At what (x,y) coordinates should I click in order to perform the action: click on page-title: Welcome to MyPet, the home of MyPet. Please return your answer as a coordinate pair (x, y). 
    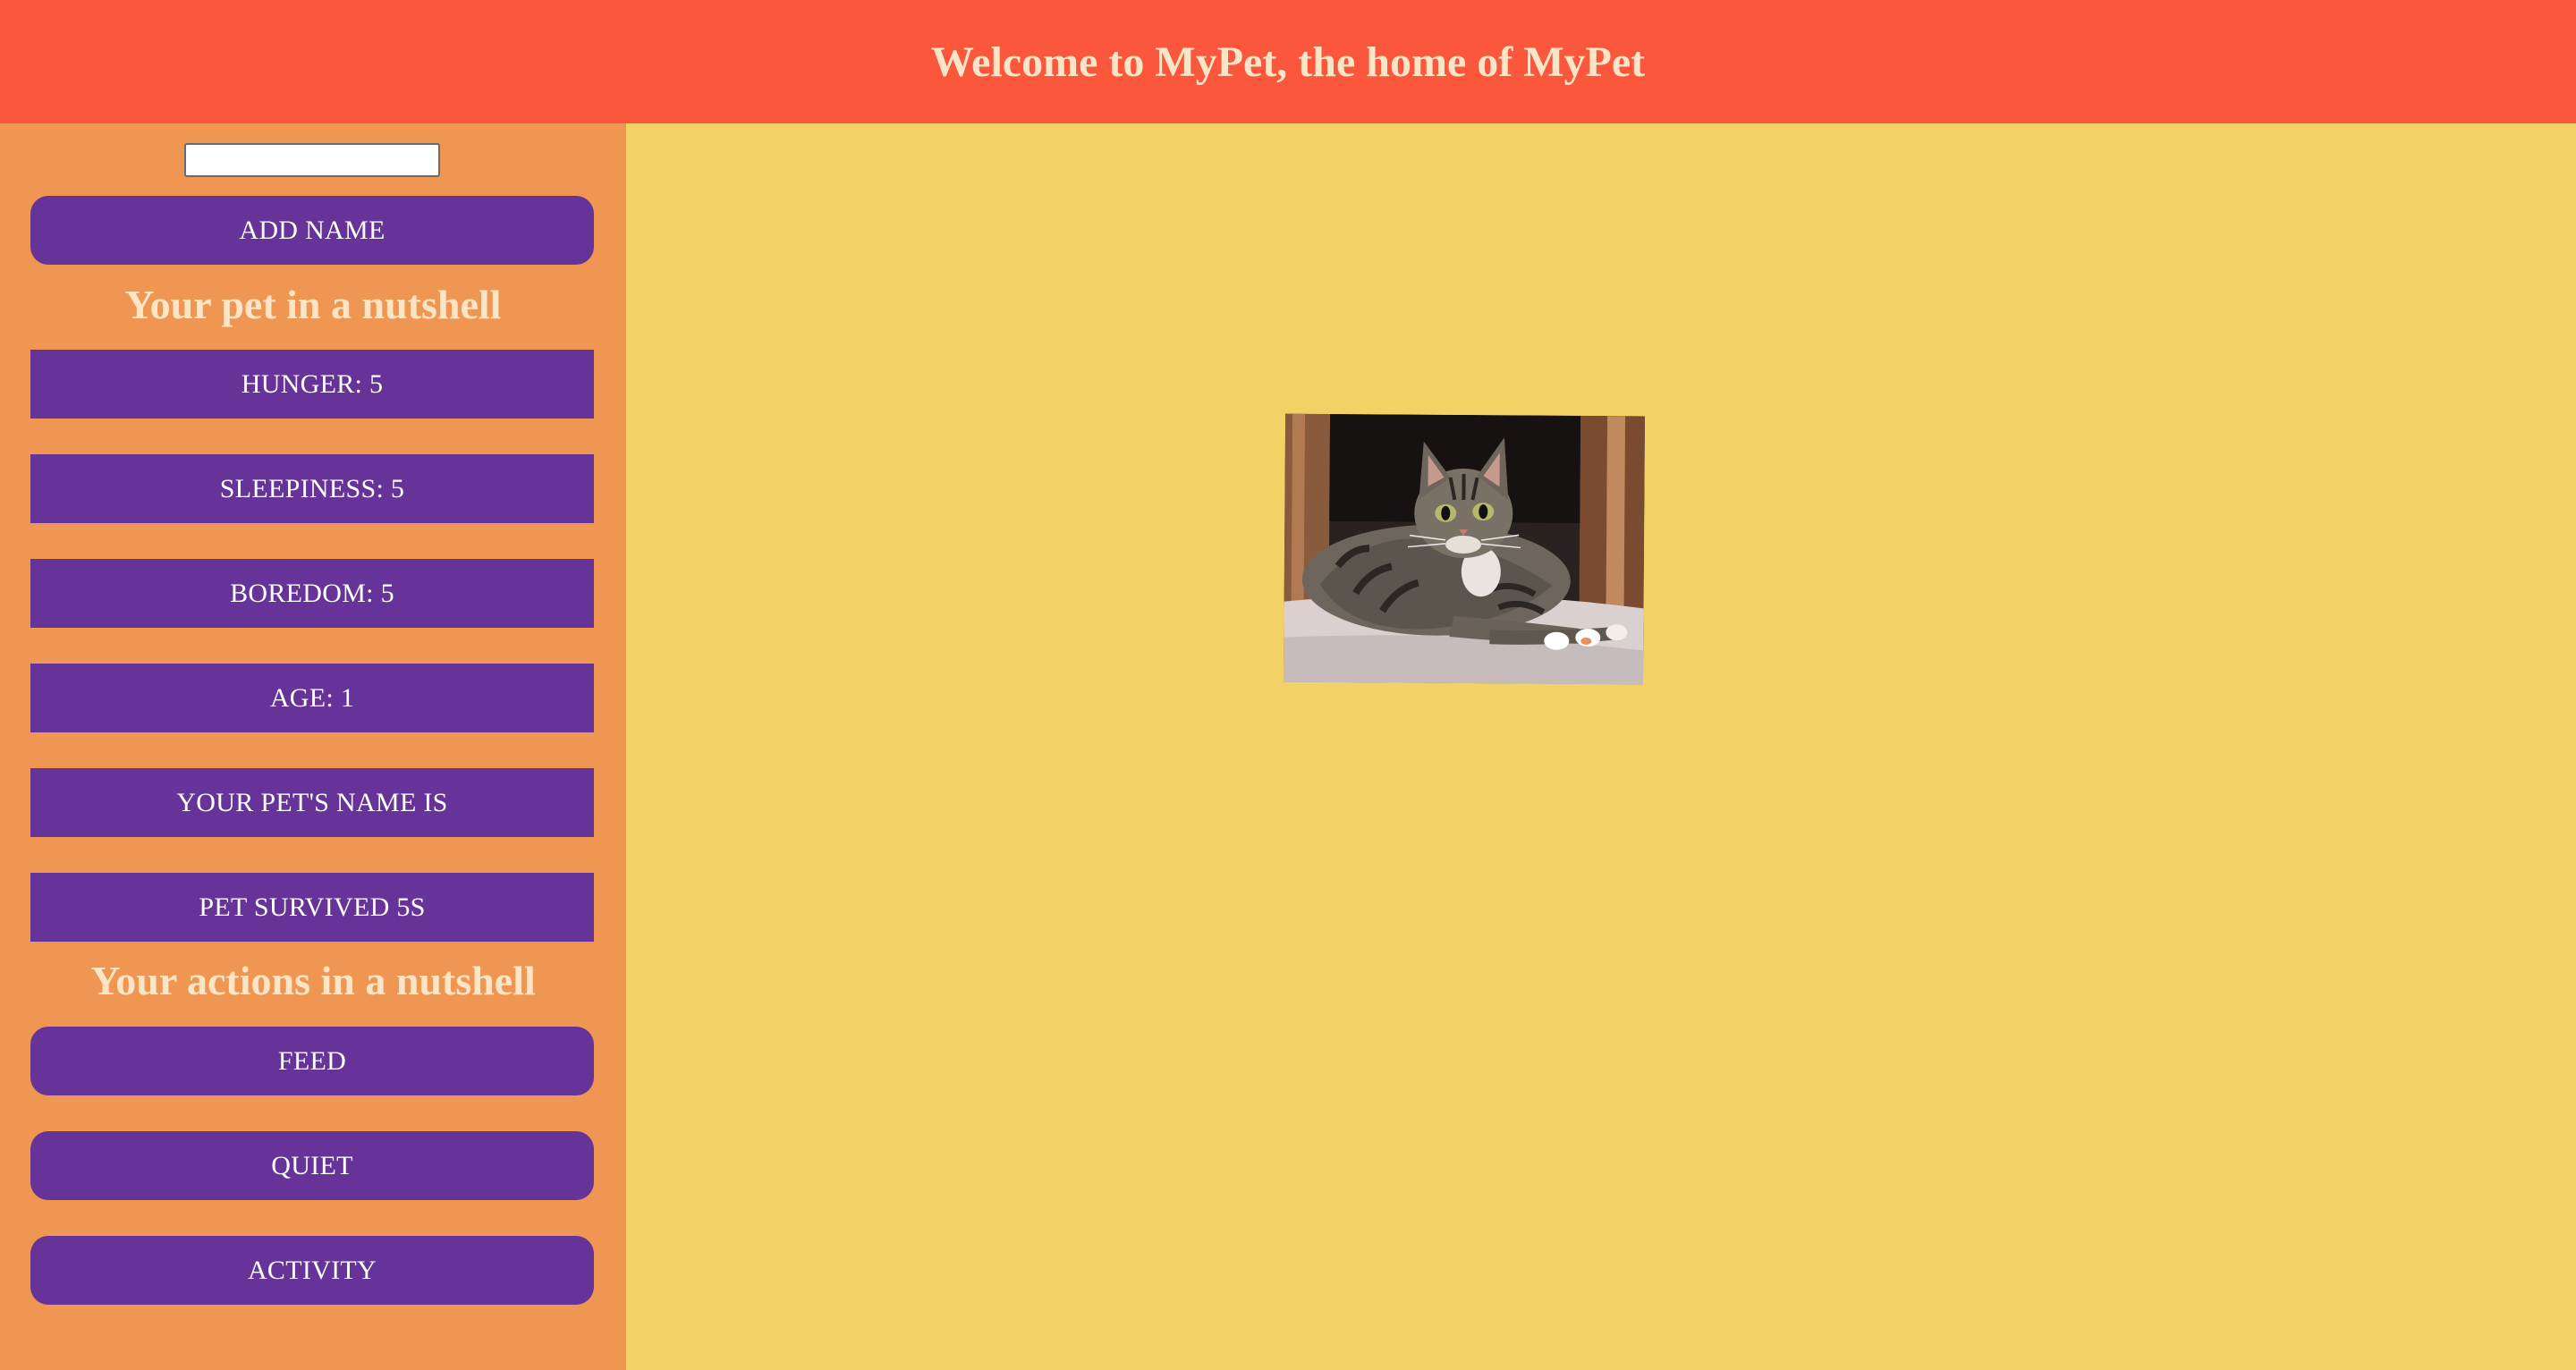
    Looking at the image, I should click on (1288, 62).